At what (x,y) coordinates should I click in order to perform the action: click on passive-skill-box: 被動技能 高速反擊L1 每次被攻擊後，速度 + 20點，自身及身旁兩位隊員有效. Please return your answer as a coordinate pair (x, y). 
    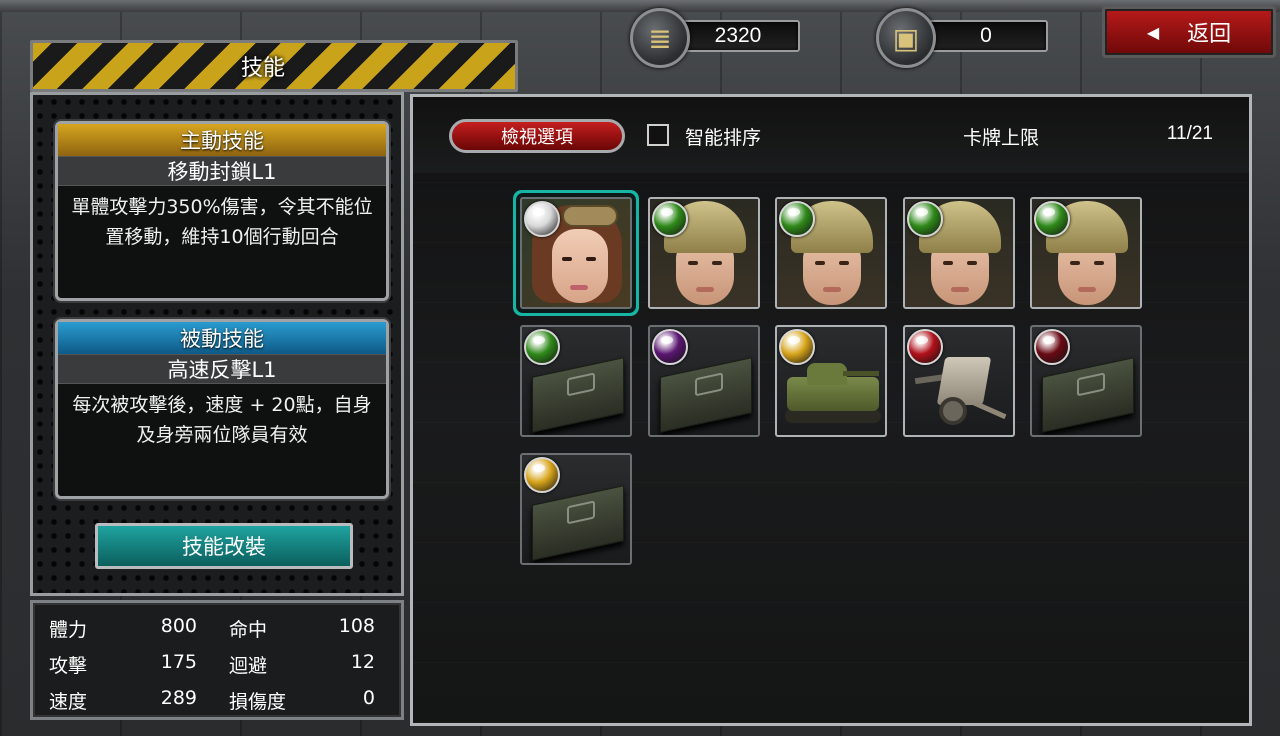
    Looking at the image, I should click on (222, 409).